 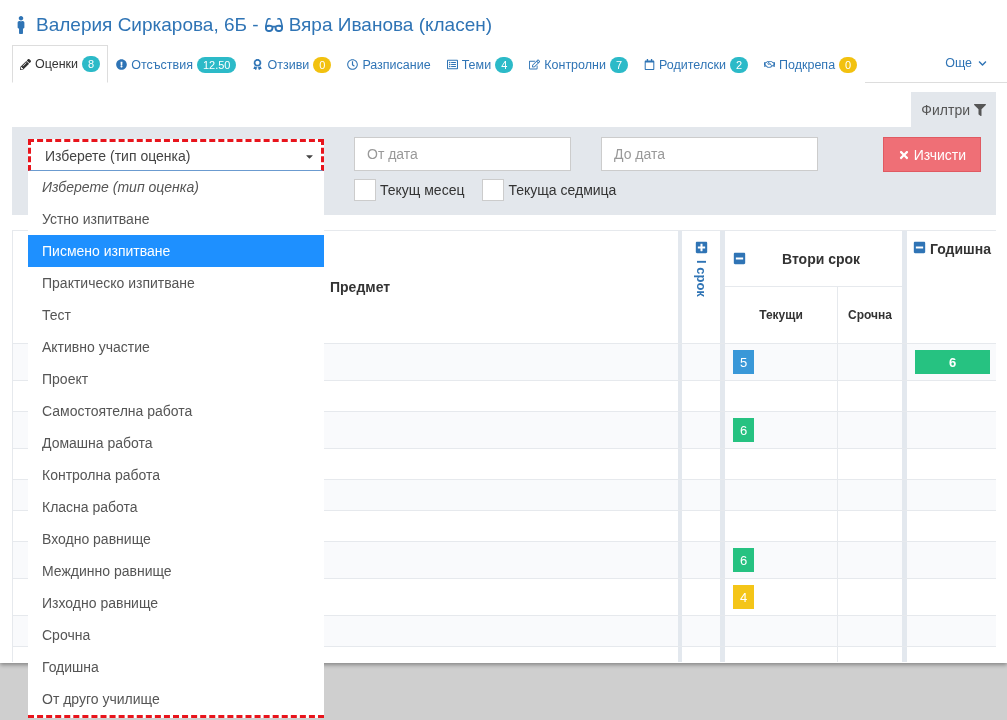 What do you see at coordinates (176, 347) in the screenshot?
I see `dropdown-option: Активно участие` at bounding box center [176, 347].